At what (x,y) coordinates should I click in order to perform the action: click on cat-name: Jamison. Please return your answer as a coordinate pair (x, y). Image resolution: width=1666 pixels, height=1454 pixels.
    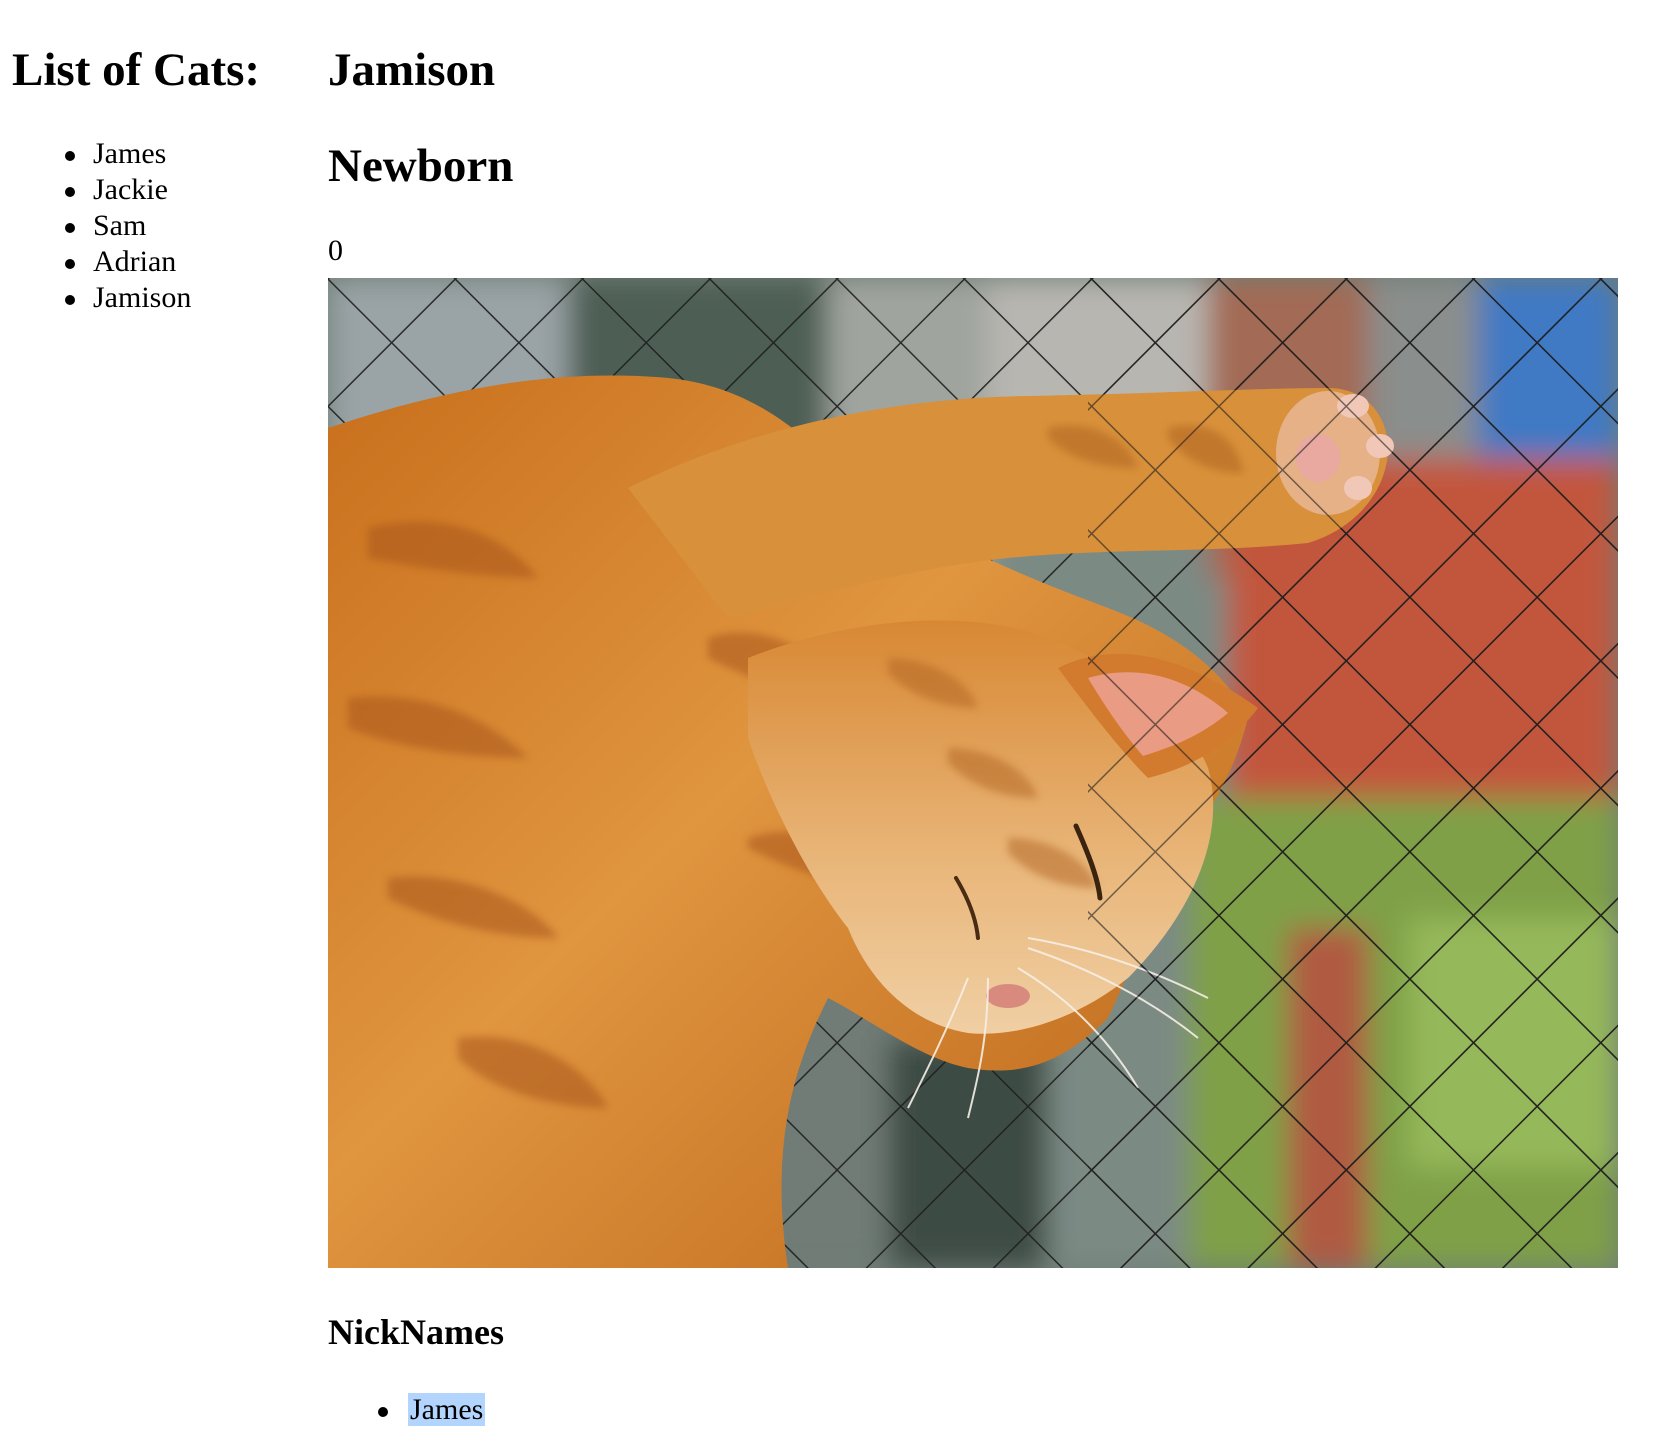
    Looking at the image, I should click on (412, 70).